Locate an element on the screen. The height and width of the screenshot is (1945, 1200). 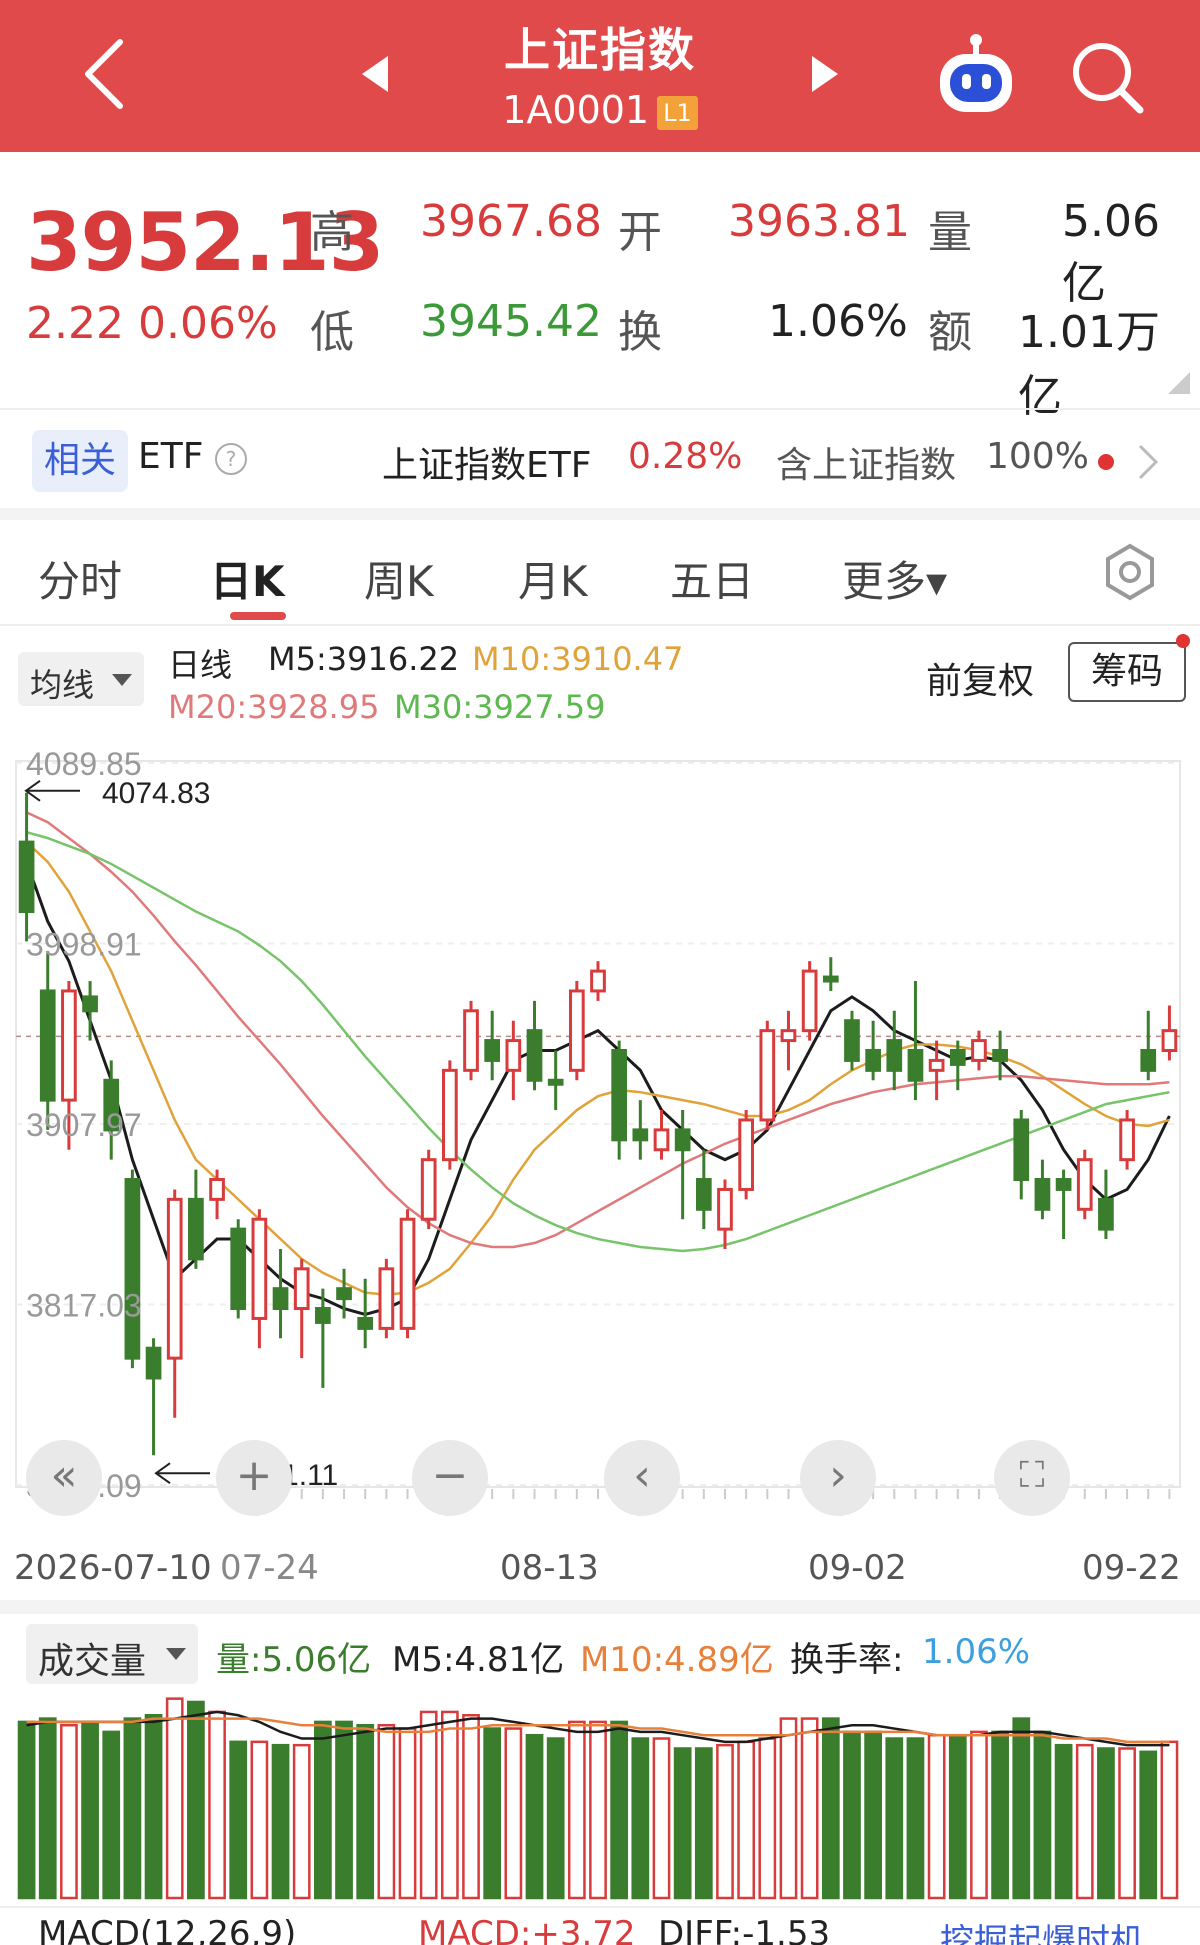
fullscreen-button: ⛶ is located at coordinates (1032, 1478).